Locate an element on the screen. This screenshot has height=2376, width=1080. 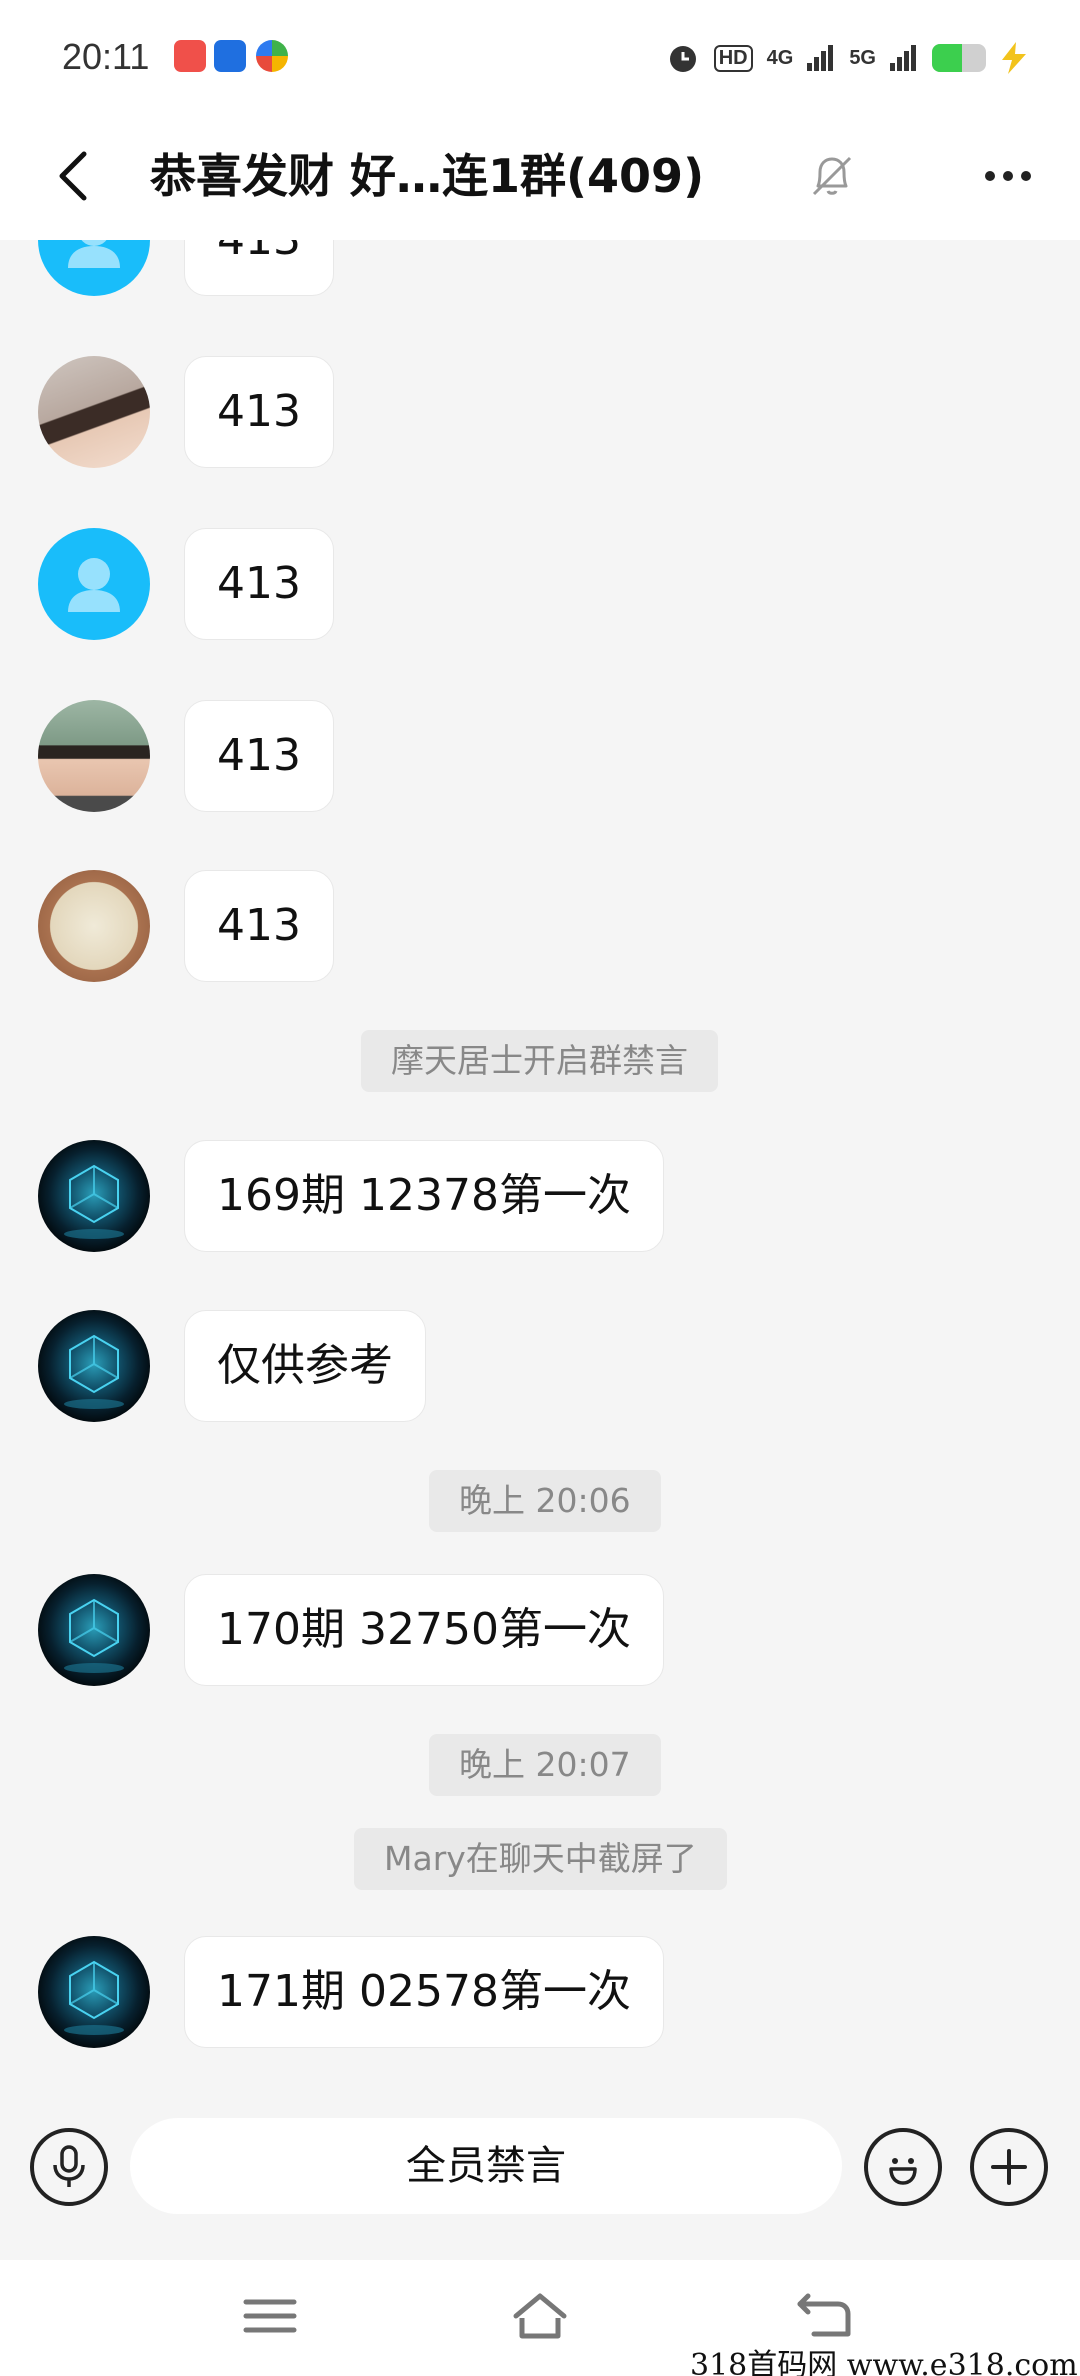
page-title: 恭喜发财 好…连1群(409) is located at coordinates (470, 176).